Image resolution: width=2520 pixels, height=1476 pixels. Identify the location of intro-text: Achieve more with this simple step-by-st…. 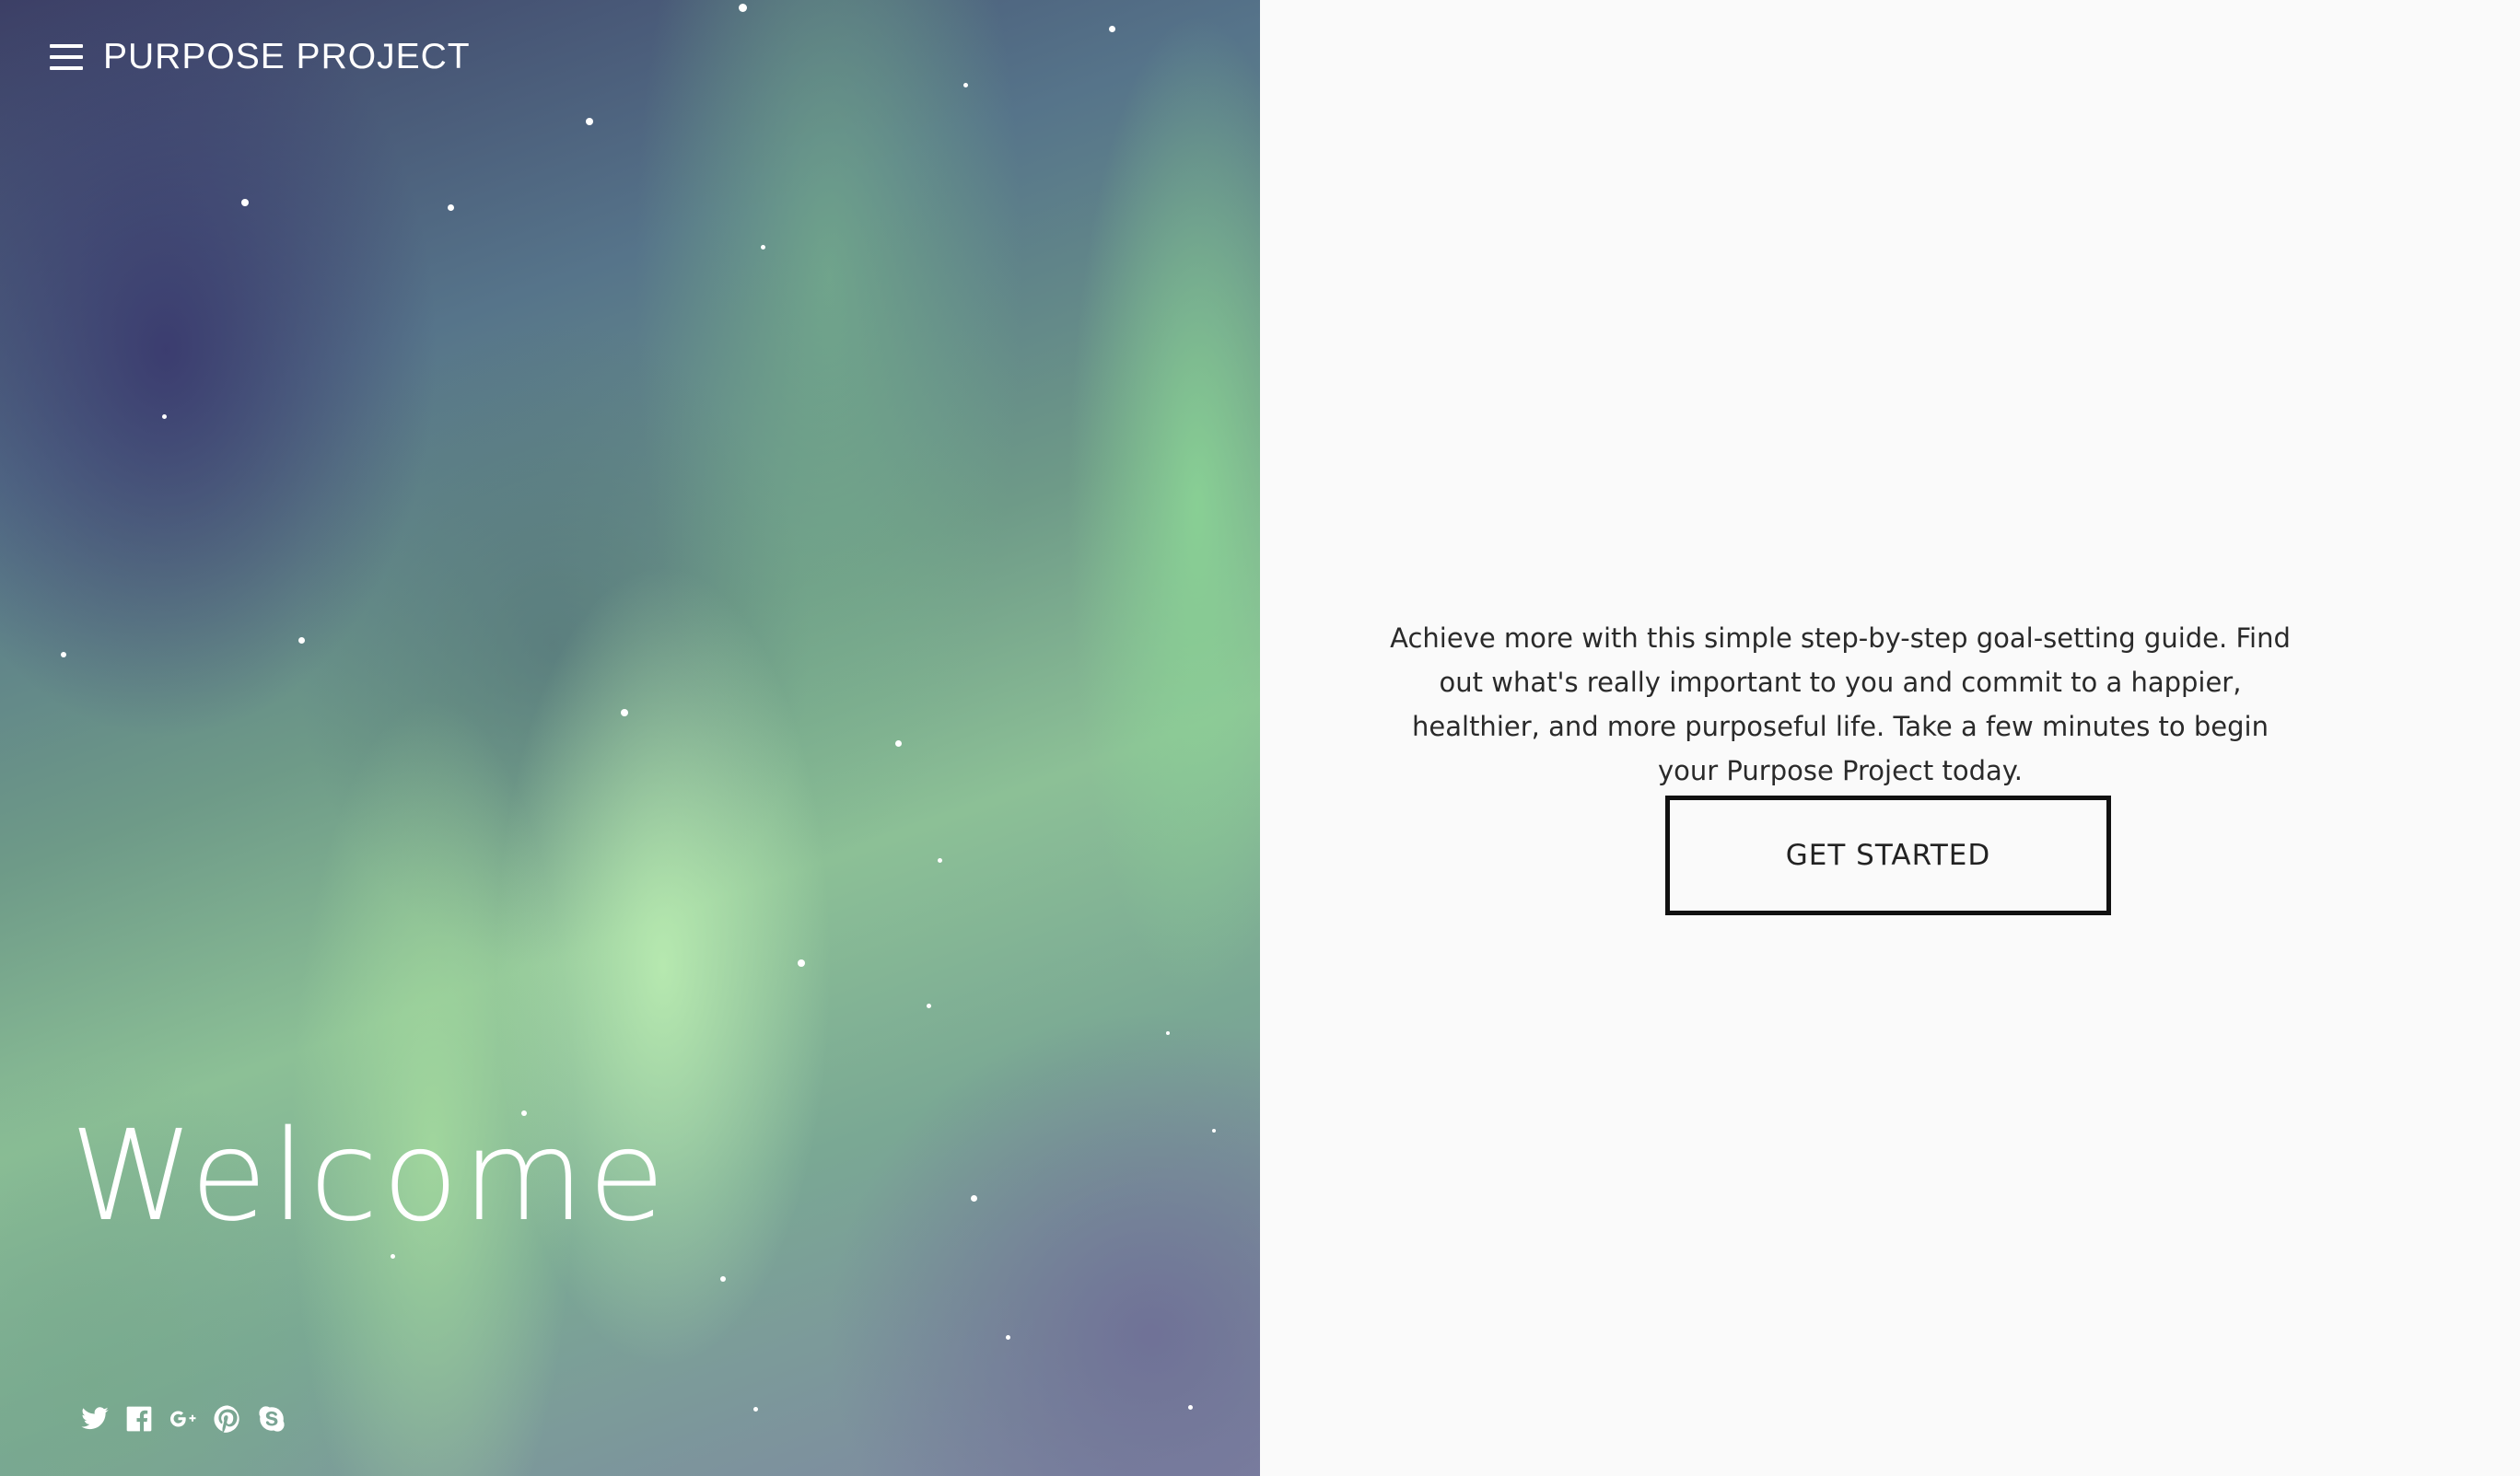
(1840, 704).